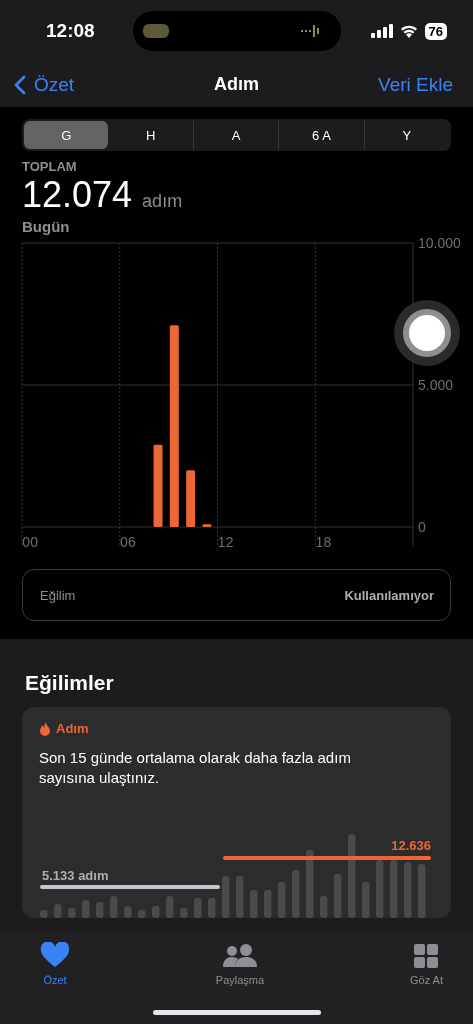 The width and height of the screenshot is (473, 1024). Describe the element at coordinates (72, 728) in the screenshot. I see `category-label: Adım` at that location.